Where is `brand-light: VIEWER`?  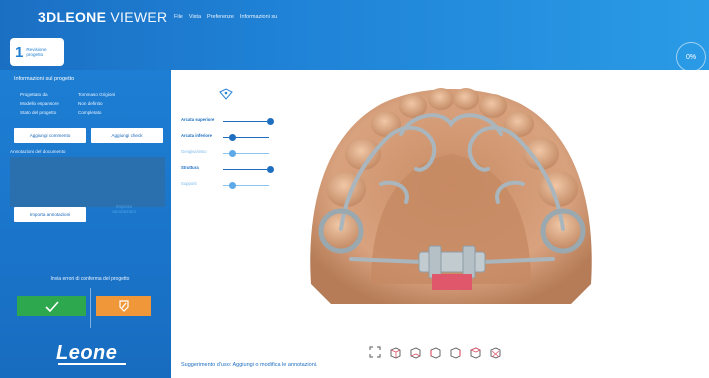 brand-light: VIEWER is located at coordinates (137, 17).